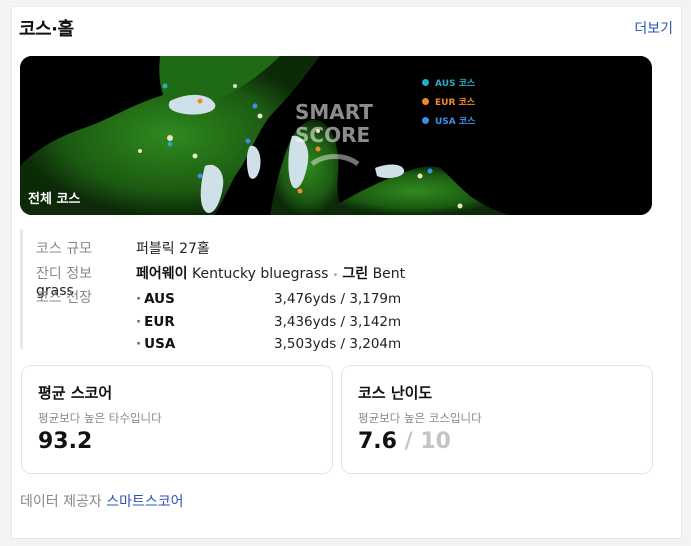  What do you see at coordinates (425, 120) in the screenshot?
I see `usa-dot-icon` at bounding box center [425, 120].